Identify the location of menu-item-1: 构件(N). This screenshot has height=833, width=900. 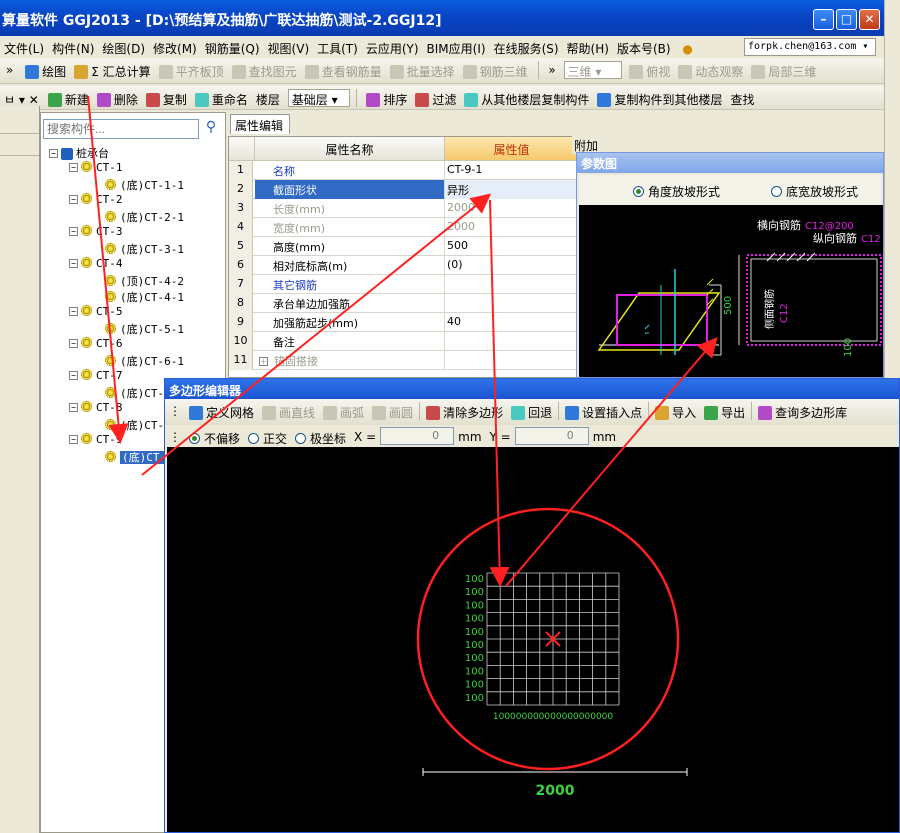
(73, 47).